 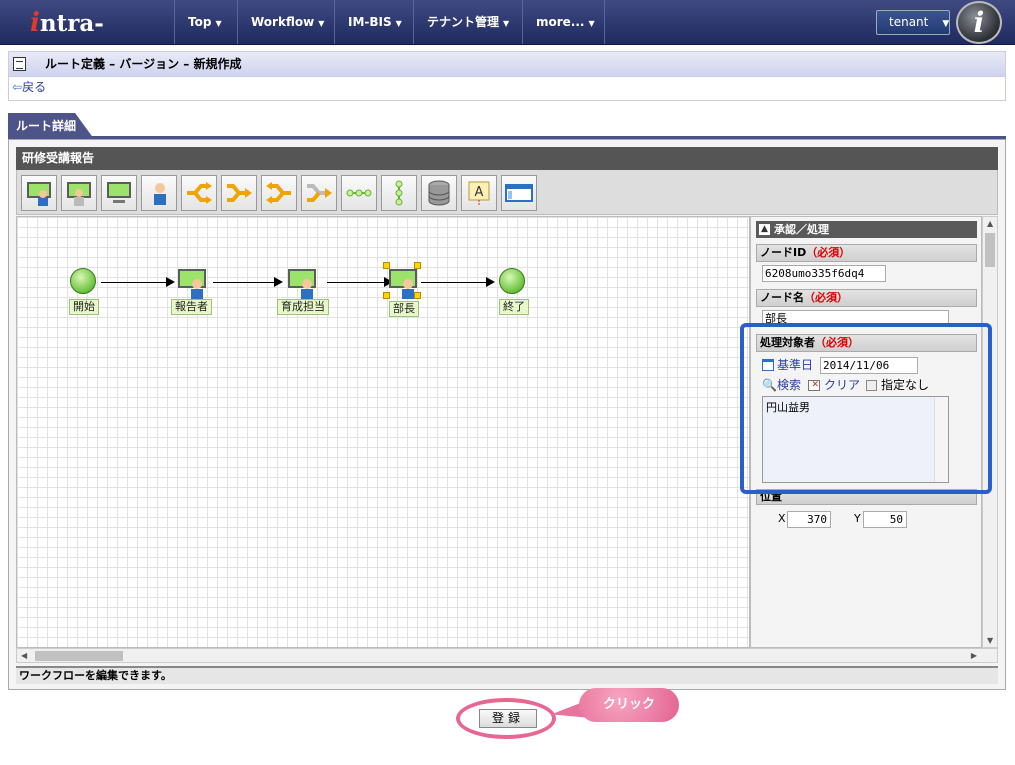 What do you see at coordinates (974, 655) in the screenshot?
I see `scroll-right-icon: ▶` at bounding box center [974, 655].